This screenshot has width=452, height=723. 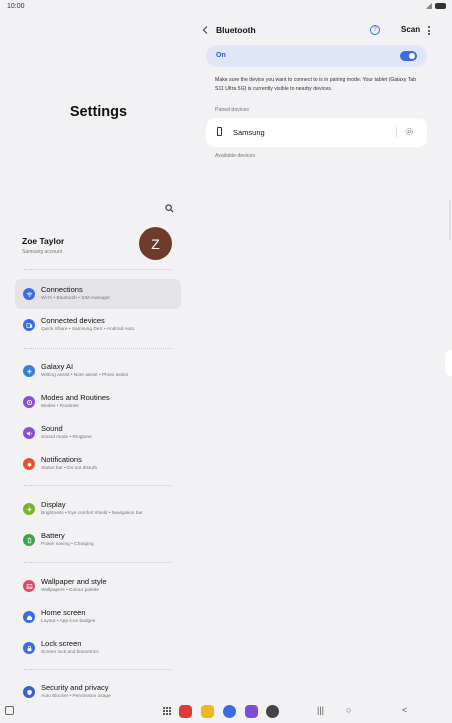 I want to click on apps-grid-icon, so click(x=167, y=711).